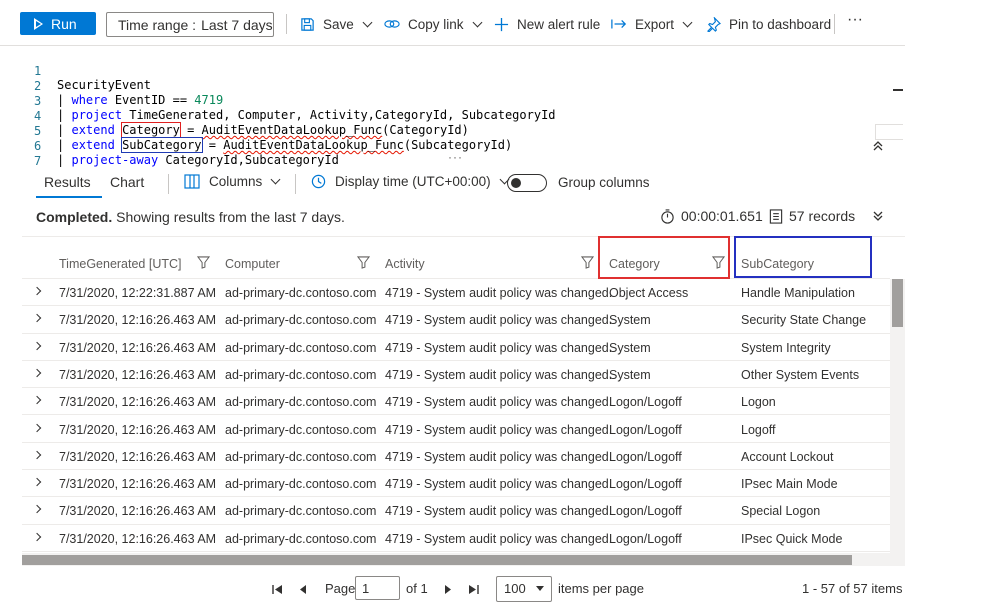 This screenshot has width=999, height=614. What do you see at coordinates (405, 264) in the screenshot?
I see `header-activity: Activity` at bounding box center [405, 264].